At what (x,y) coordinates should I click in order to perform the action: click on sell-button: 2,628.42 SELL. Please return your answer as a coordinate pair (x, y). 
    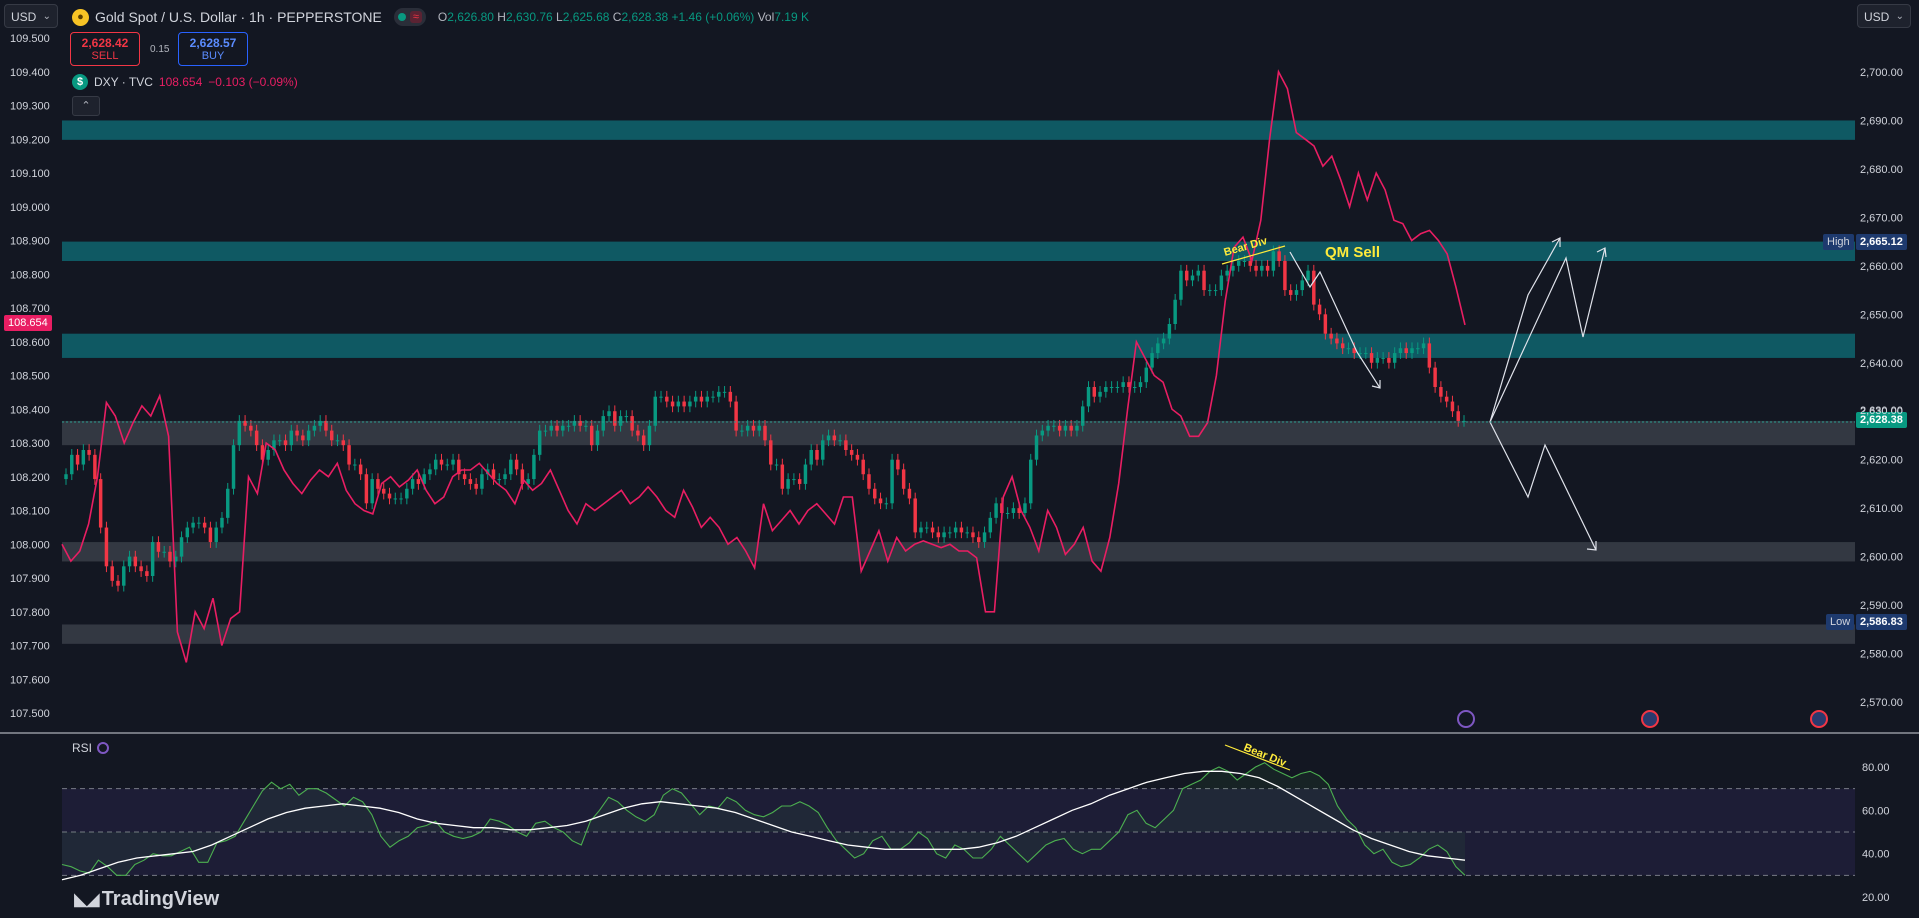
    Looking at the image, I should click on (105, 49).